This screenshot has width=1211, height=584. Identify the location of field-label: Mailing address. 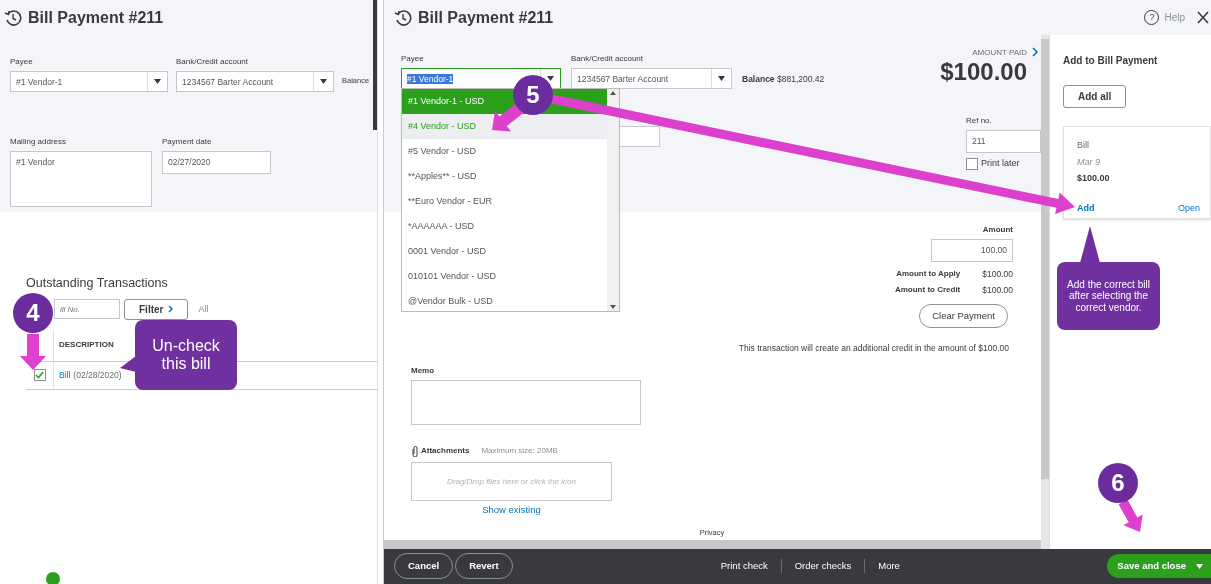
(39, 142).